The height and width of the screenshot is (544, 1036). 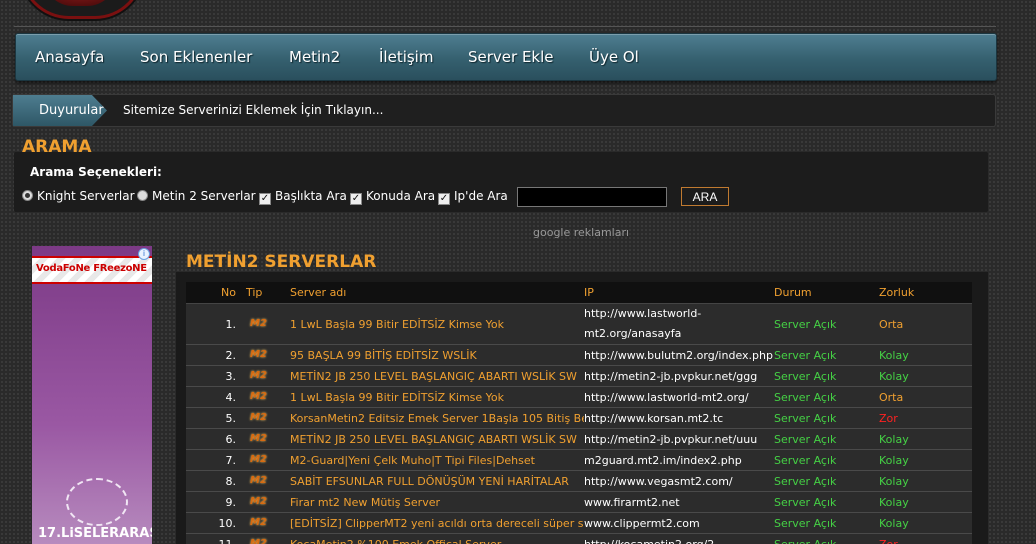 What do you see at coordinates (216, 355) in the screenshot?
I see `row-number: 2.` at bounding box center [216, 355].